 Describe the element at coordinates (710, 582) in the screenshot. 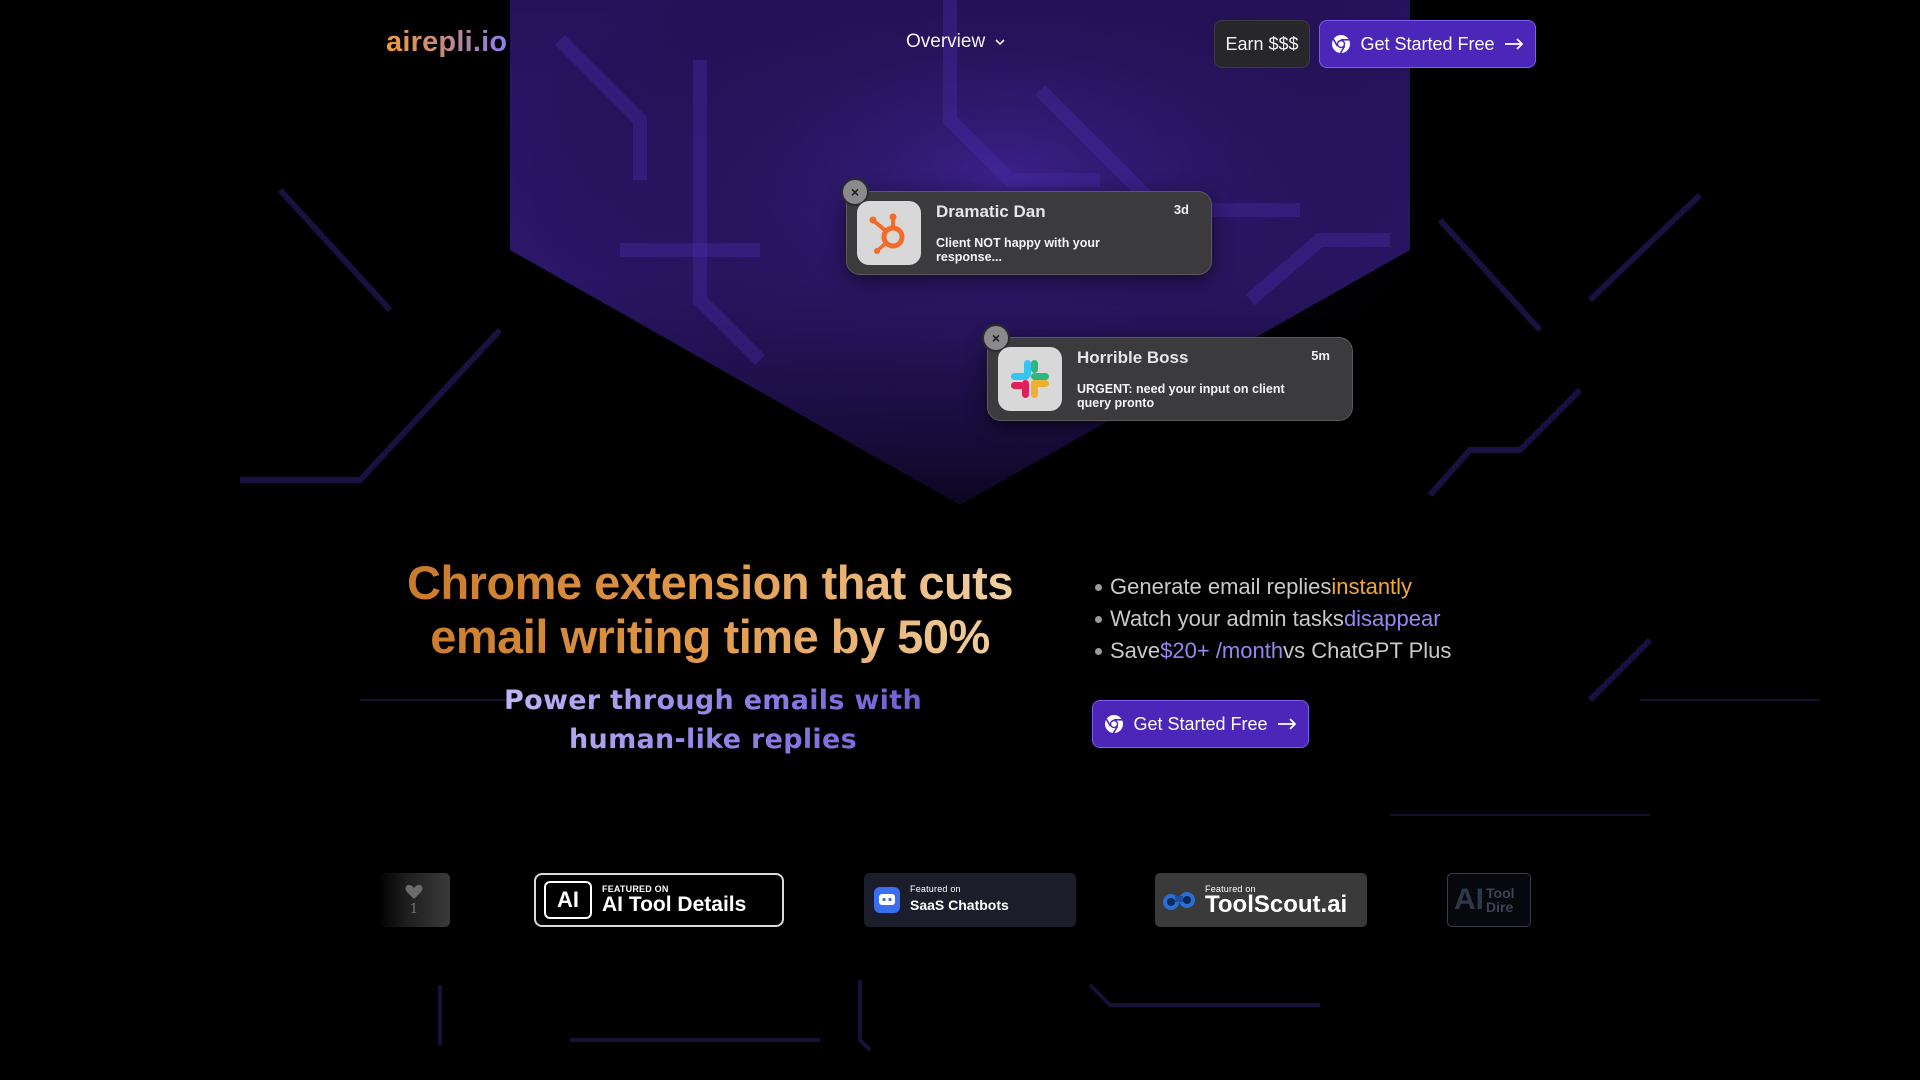

I see `hero-title-line-1: Chrome extension that cuts` at that location.